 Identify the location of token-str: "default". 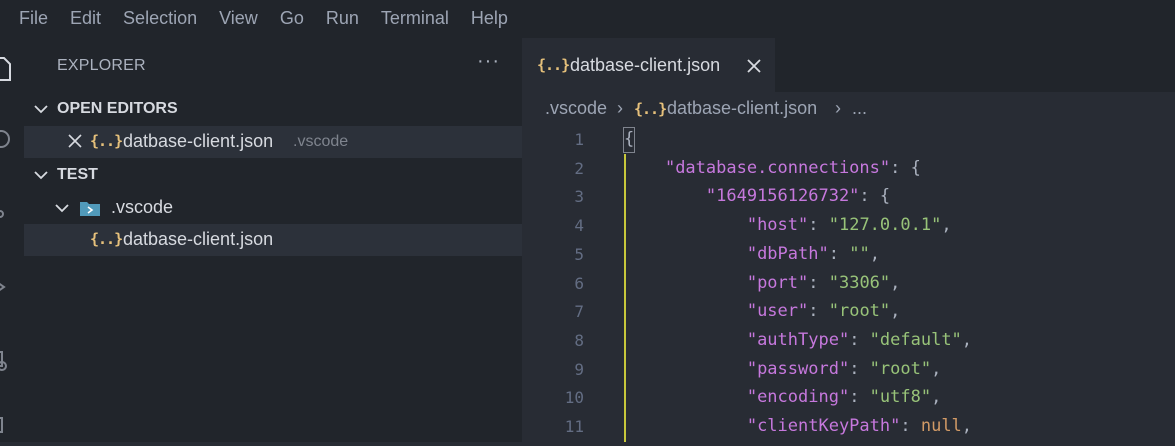
(915, 339).